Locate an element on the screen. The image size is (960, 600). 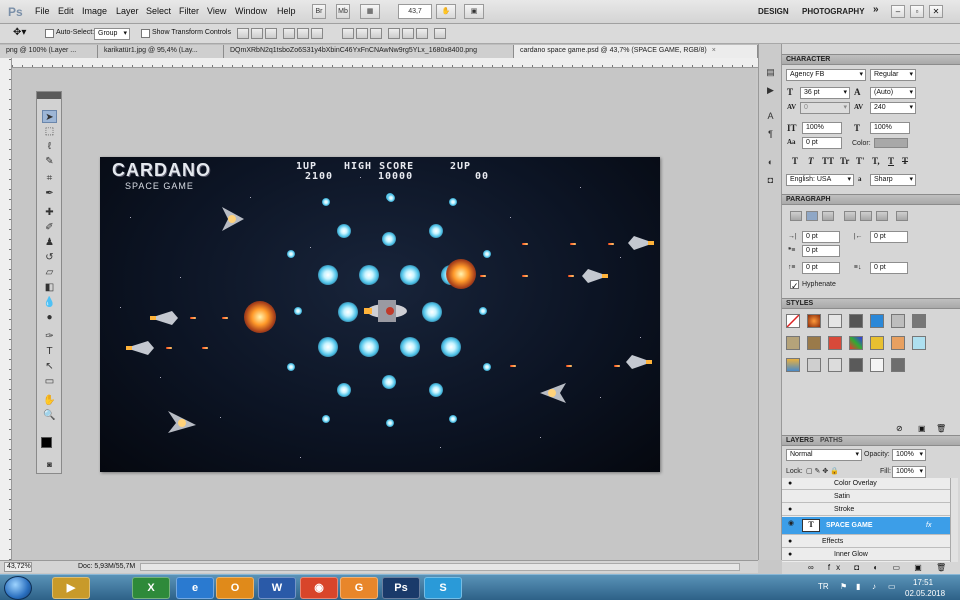
minimize-button: – is located at coordinates (898, 11).